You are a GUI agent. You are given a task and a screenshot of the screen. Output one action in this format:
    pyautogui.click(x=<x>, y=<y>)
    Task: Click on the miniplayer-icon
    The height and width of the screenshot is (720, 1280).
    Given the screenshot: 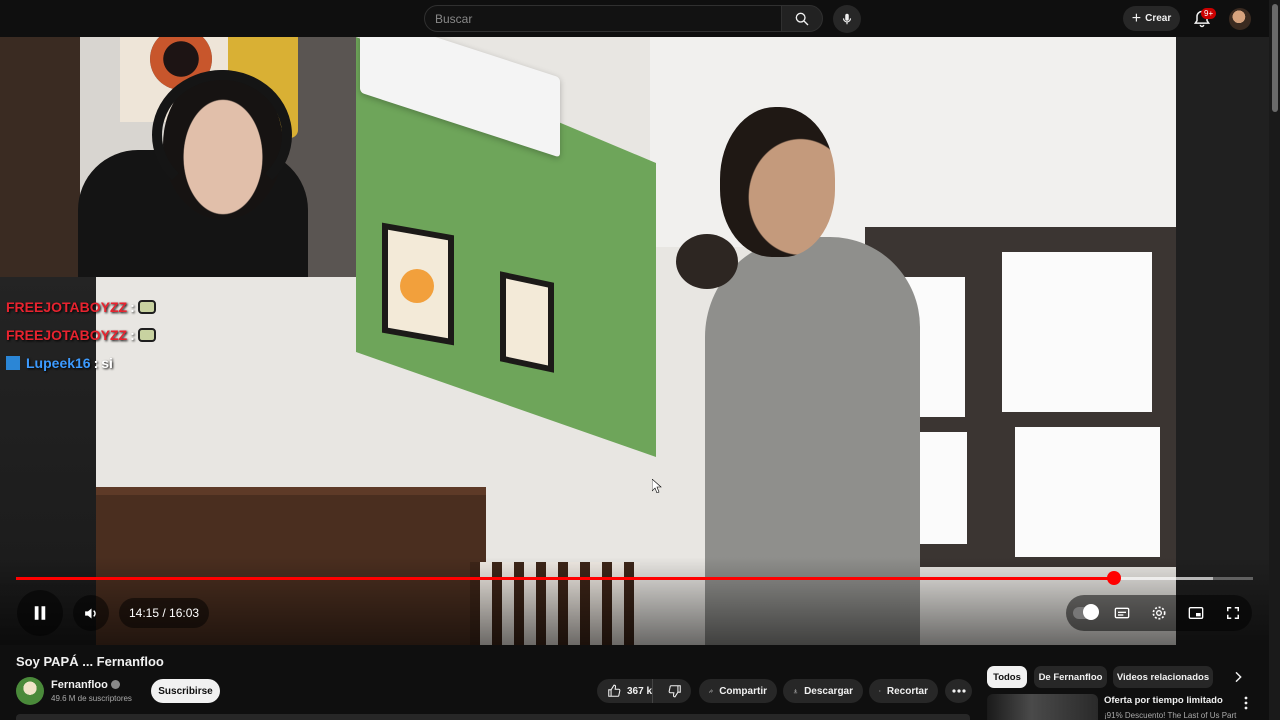 What is the action you would take?
    pyautogui.click(x=1196, y=613)
    